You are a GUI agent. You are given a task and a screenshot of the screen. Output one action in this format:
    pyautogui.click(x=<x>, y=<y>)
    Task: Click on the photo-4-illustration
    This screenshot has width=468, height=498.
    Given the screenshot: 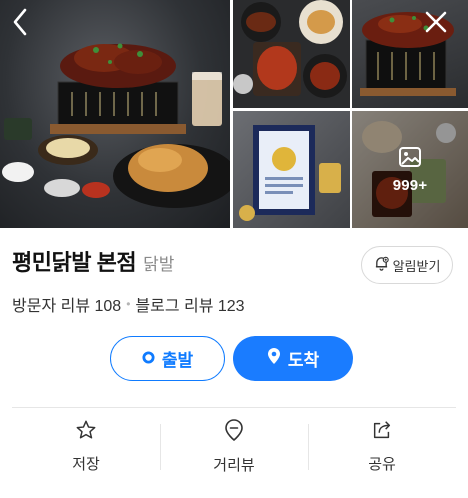 What is the action you would take?
    pyautogui.click(x=290, y=173)
    